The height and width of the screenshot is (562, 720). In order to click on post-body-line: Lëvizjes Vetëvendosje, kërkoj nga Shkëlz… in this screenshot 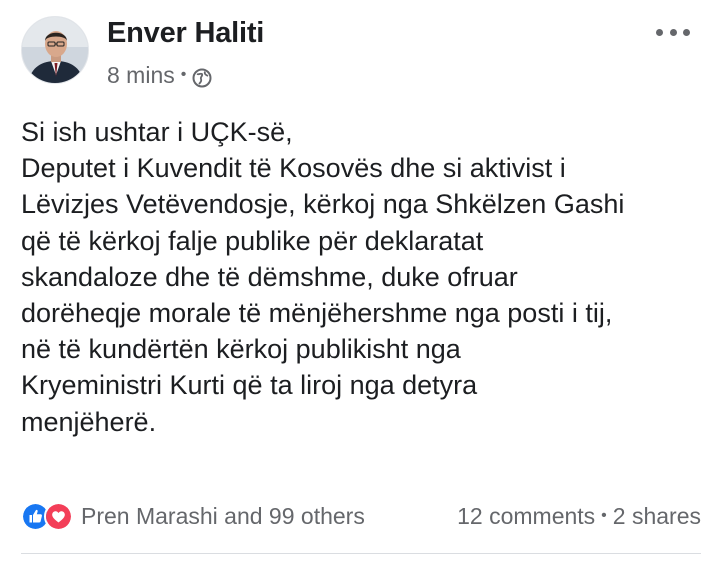, I will do `click(323, 204)`.